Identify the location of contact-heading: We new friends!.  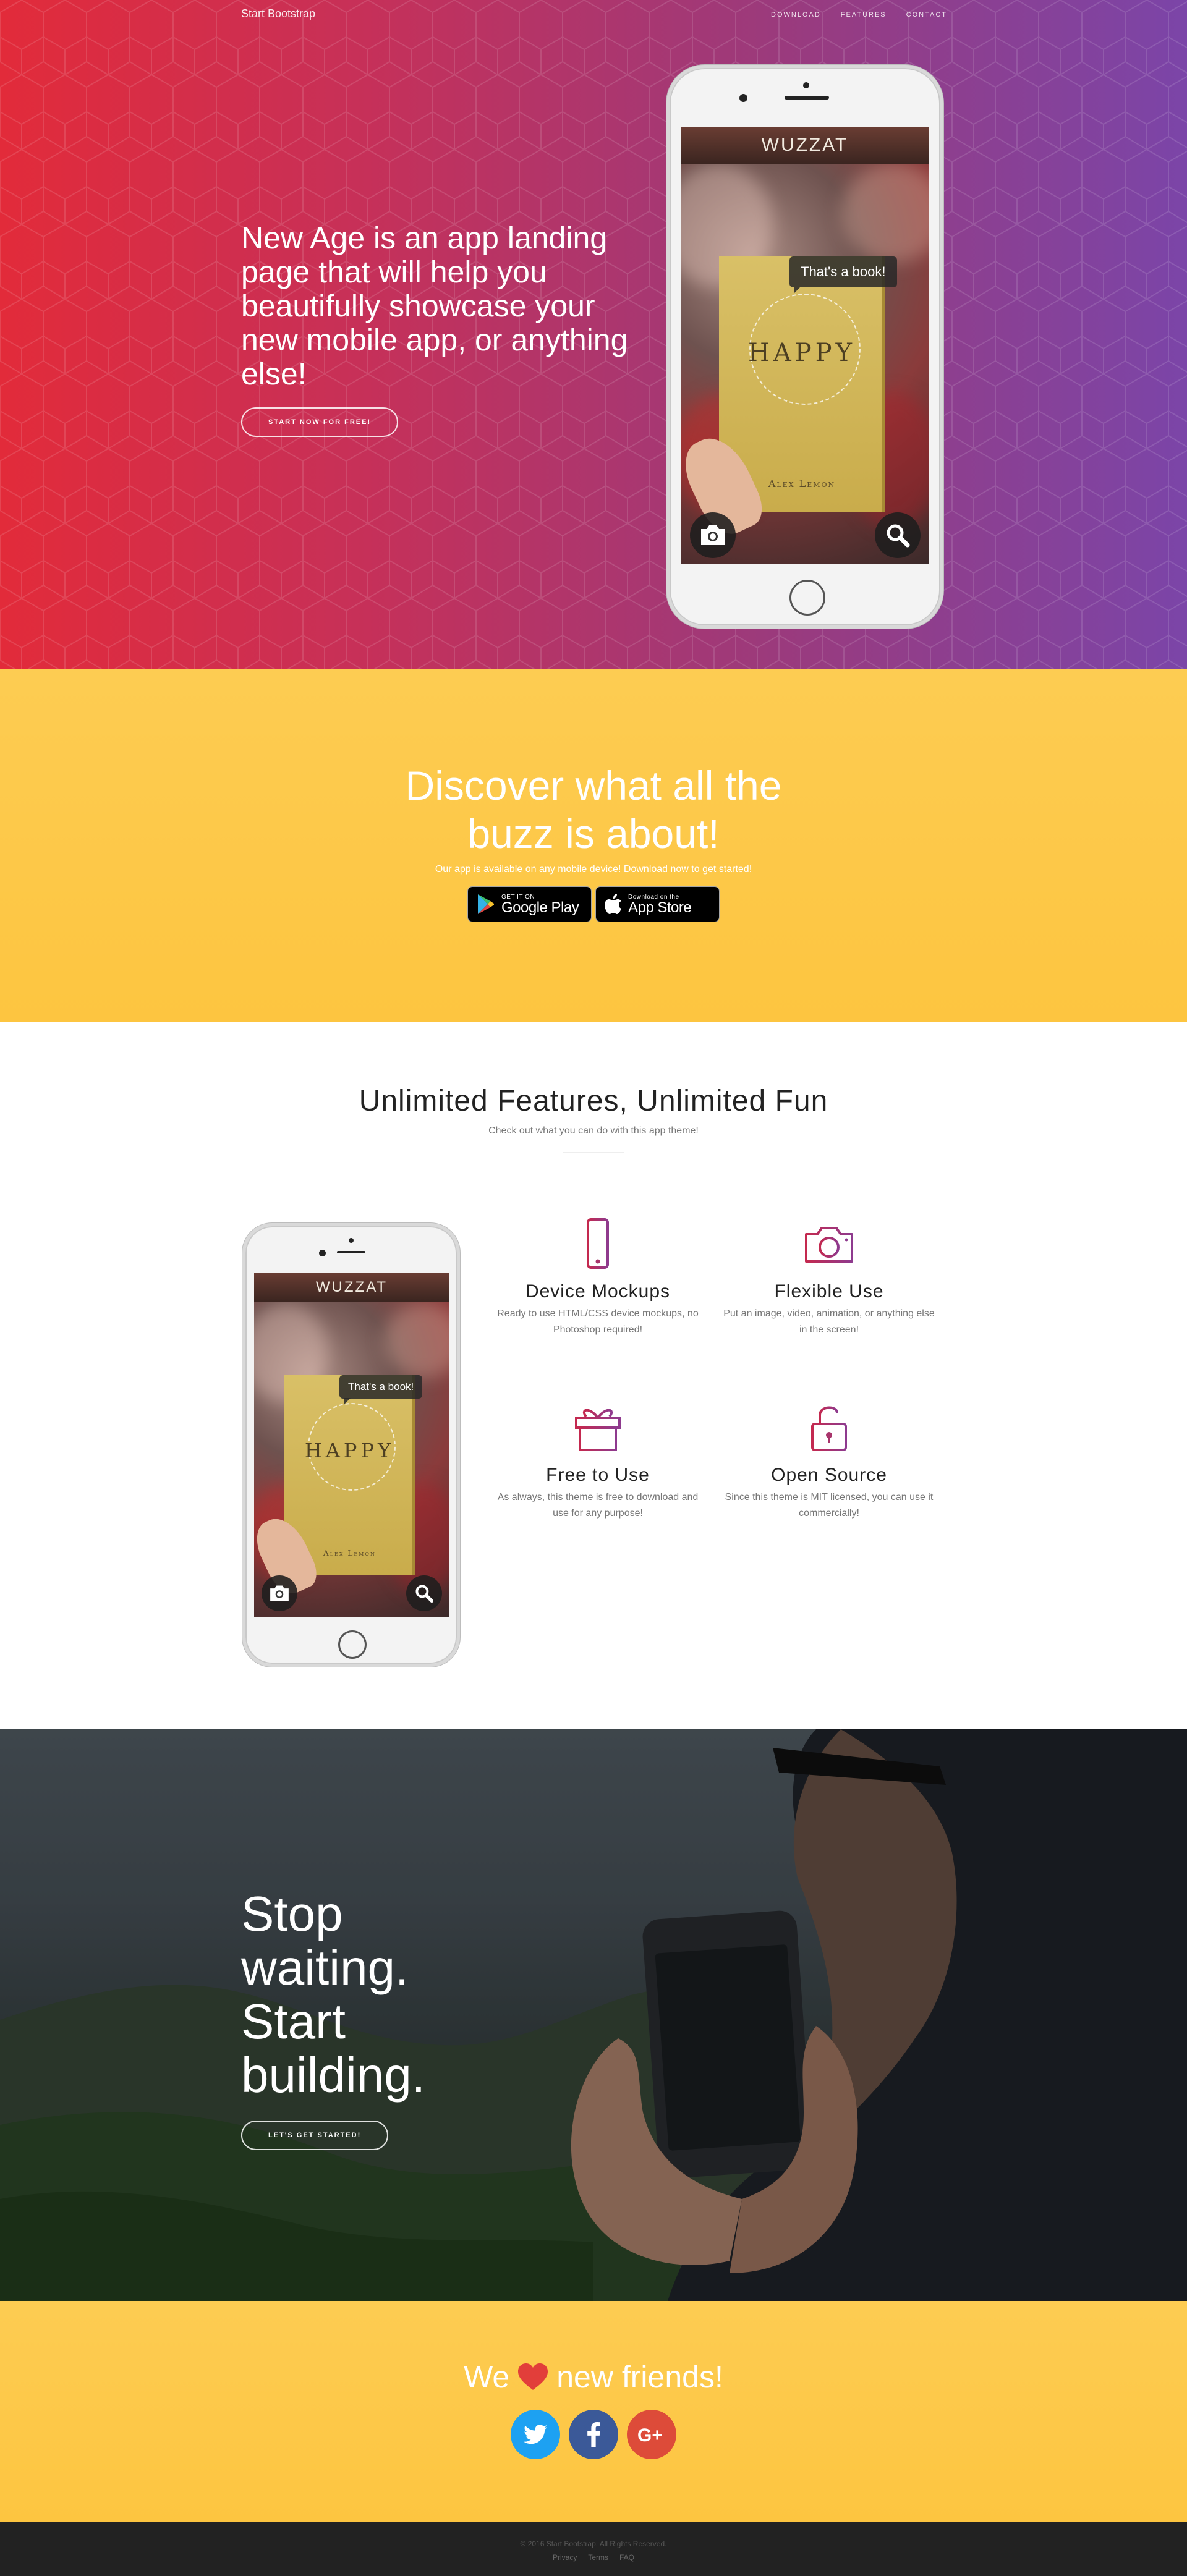
(593, 2377).